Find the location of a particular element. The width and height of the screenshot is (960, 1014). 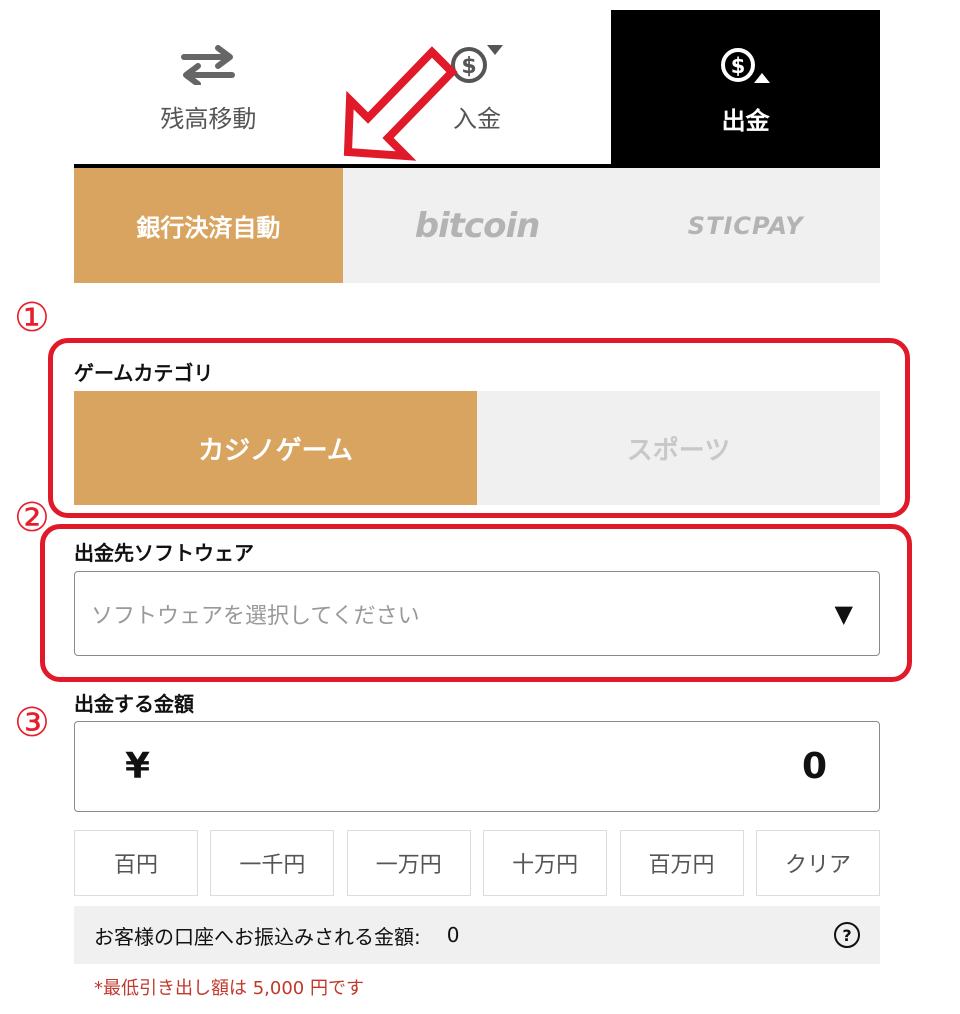

amount-label: 出金する金額 is located at coordinates (134, 704).